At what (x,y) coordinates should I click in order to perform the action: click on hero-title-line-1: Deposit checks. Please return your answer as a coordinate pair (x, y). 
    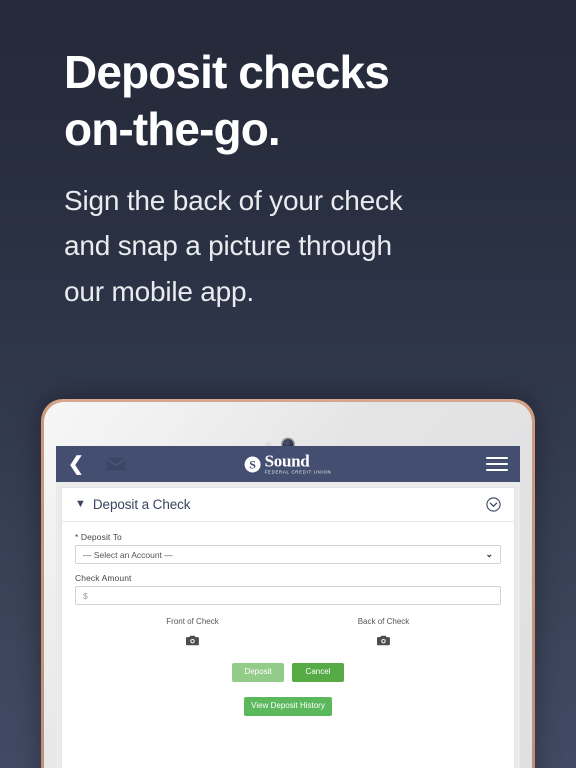
    Looking at the image, I should click on (227, 72).